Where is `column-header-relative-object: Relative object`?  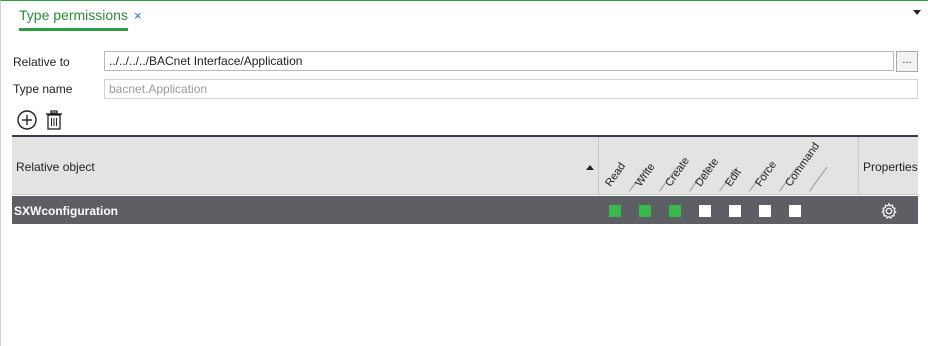
column-header-relative-object: Relative object is located at coordinates (55, 167).